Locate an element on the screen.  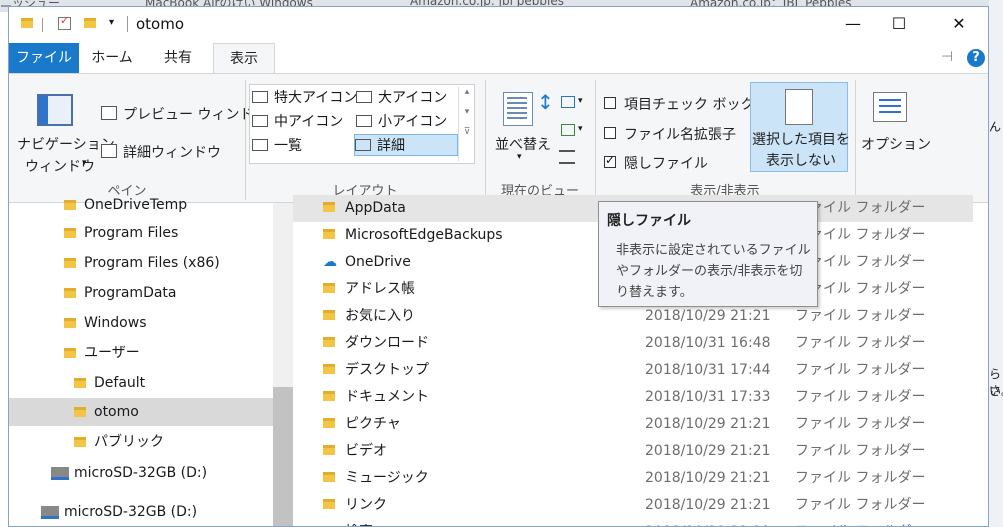
large-icons-icon is located at coordinates (364, 97).